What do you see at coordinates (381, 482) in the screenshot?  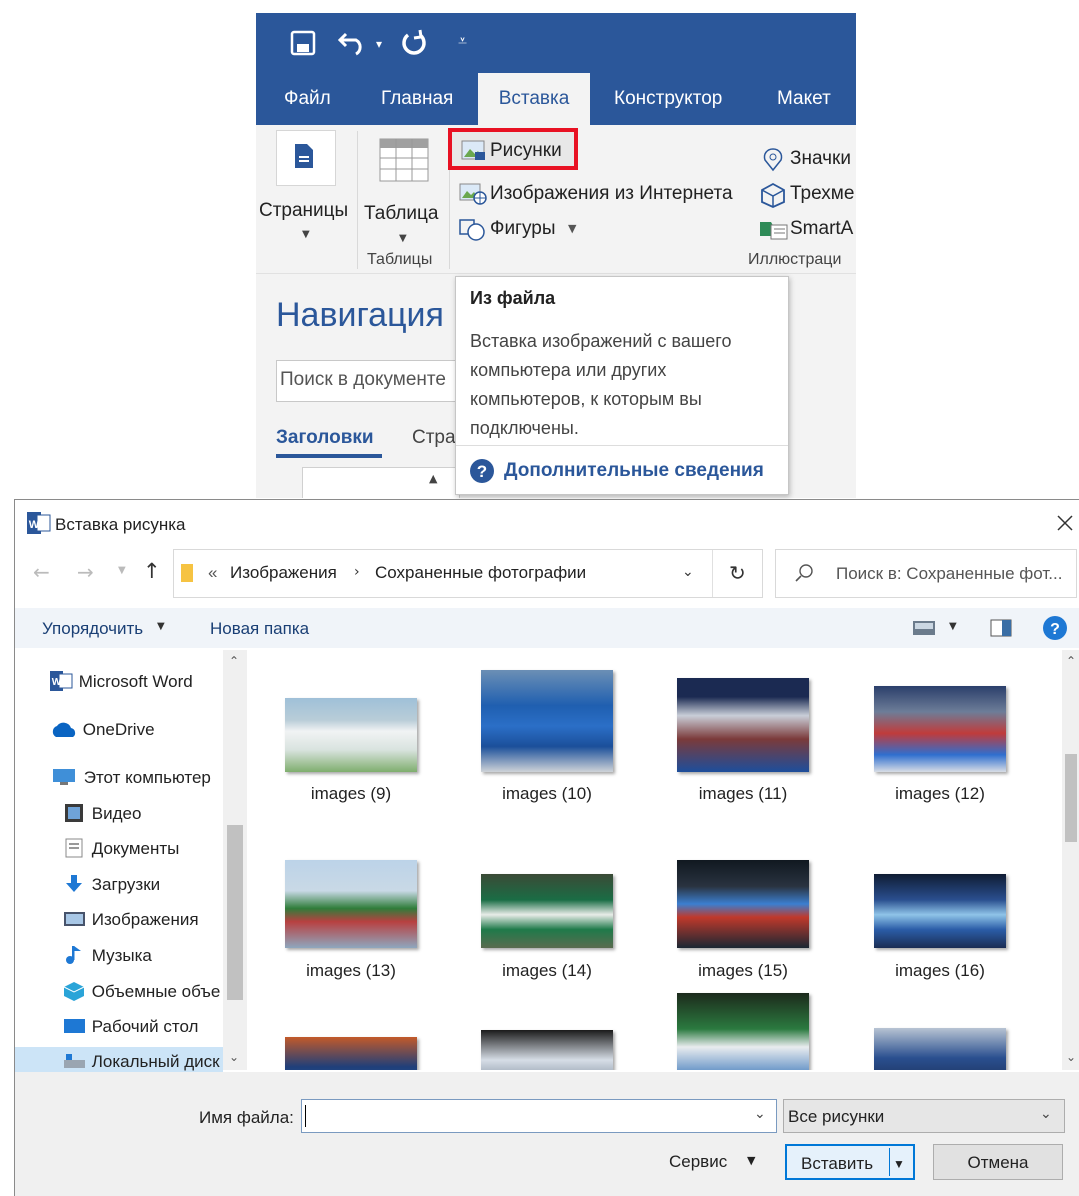 I see `nav-heading-item: ▲` at bounding box center [381, 482].